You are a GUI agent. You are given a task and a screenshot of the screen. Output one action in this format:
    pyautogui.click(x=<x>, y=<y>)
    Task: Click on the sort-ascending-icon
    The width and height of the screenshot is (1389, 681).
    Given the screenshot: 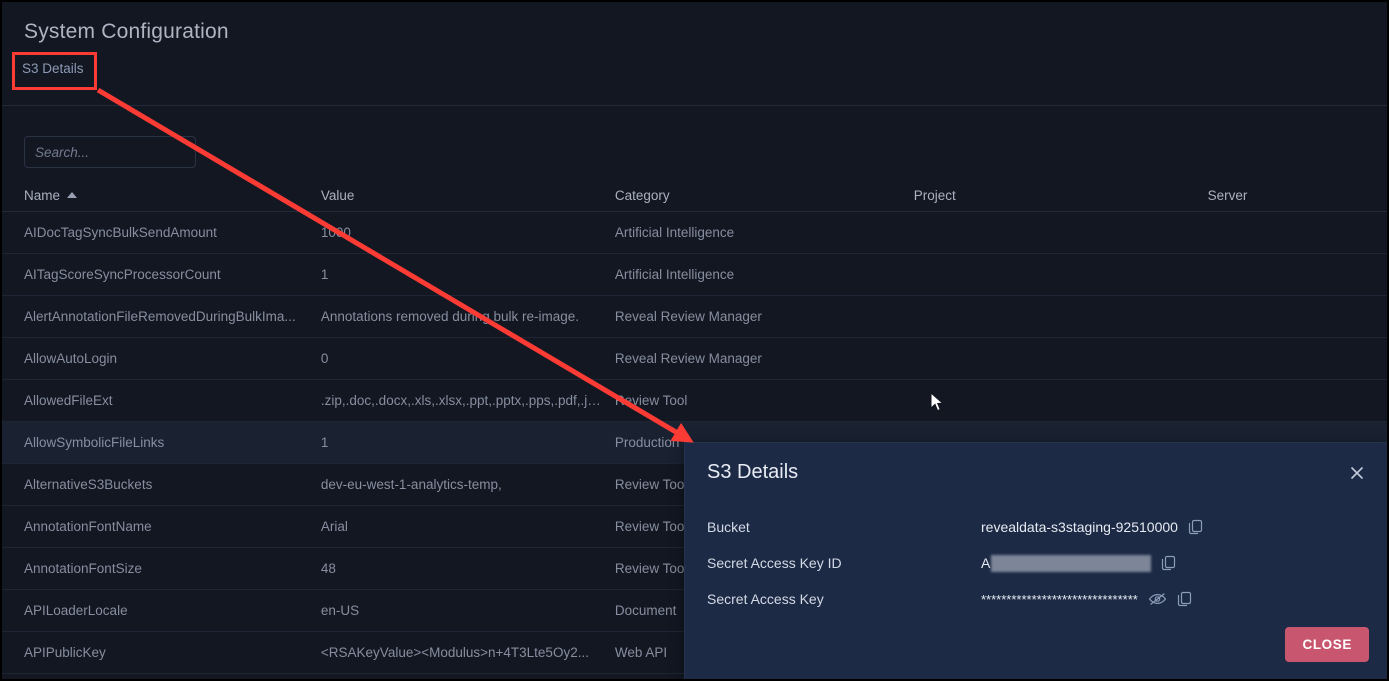 What is the action you would take?
    pyautogui.click(x=72, y=195)
    